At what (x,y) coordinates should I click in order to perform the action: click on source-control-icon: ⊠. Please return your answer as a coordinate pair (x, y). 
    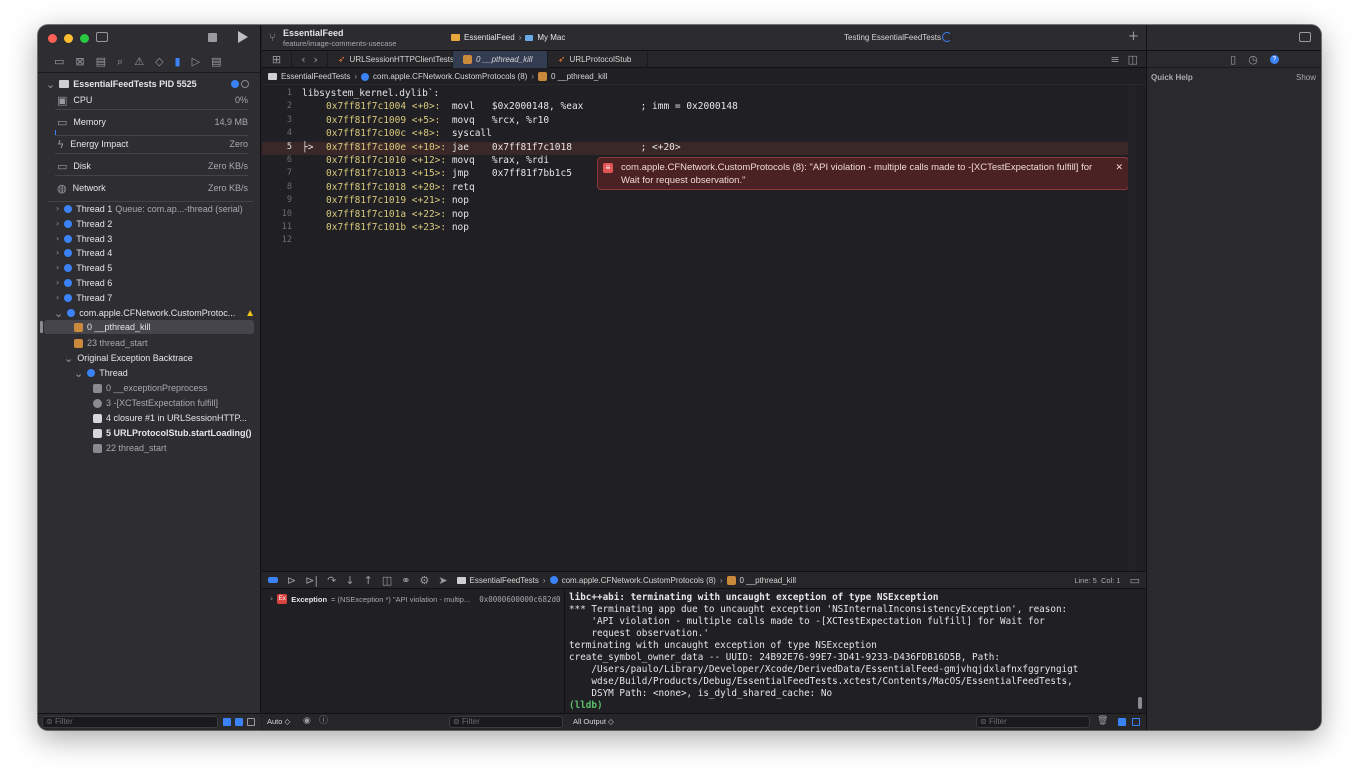
    Looking at the image, I should click on (79, 61).